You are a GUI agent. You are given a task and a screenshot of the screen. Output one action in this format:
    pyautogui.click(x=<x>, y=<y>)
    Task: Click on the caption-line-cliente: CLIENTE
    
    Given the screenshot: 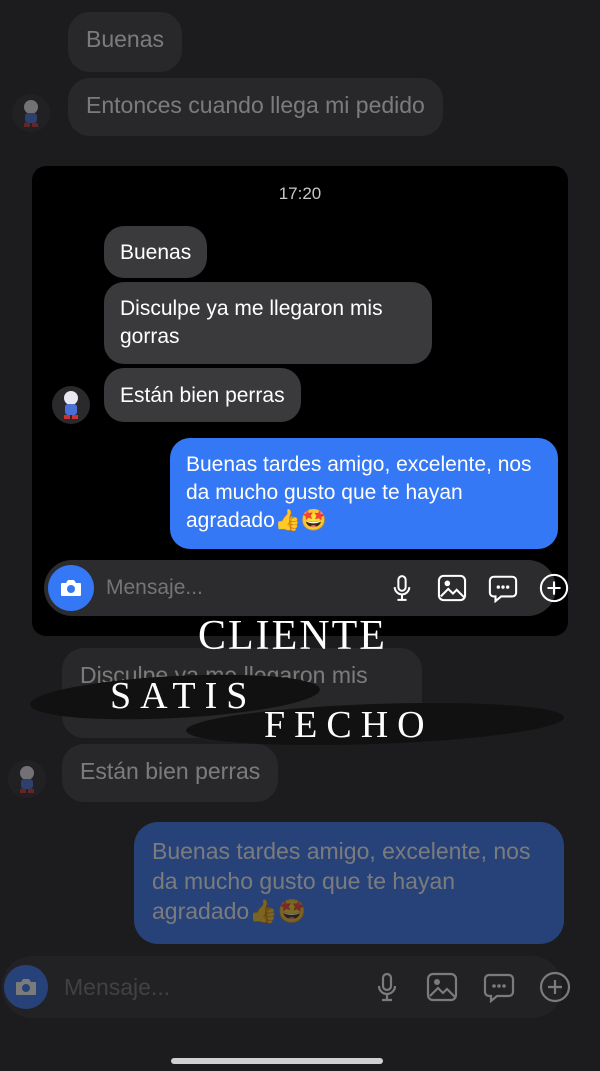 What is the action you would take?
    pyautogui.click(x=292, y=636)
    